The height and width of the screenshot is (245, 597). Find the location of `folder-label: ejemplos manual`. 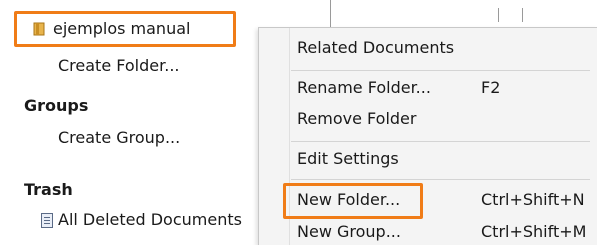

folder-label: ejemplos manual is located at coordinates (122, 28).